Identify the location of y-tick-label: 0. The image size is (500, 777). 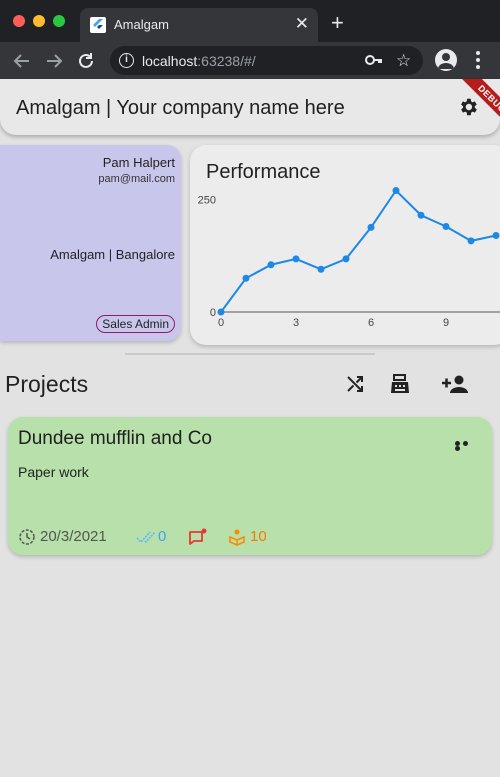
(213, 313).